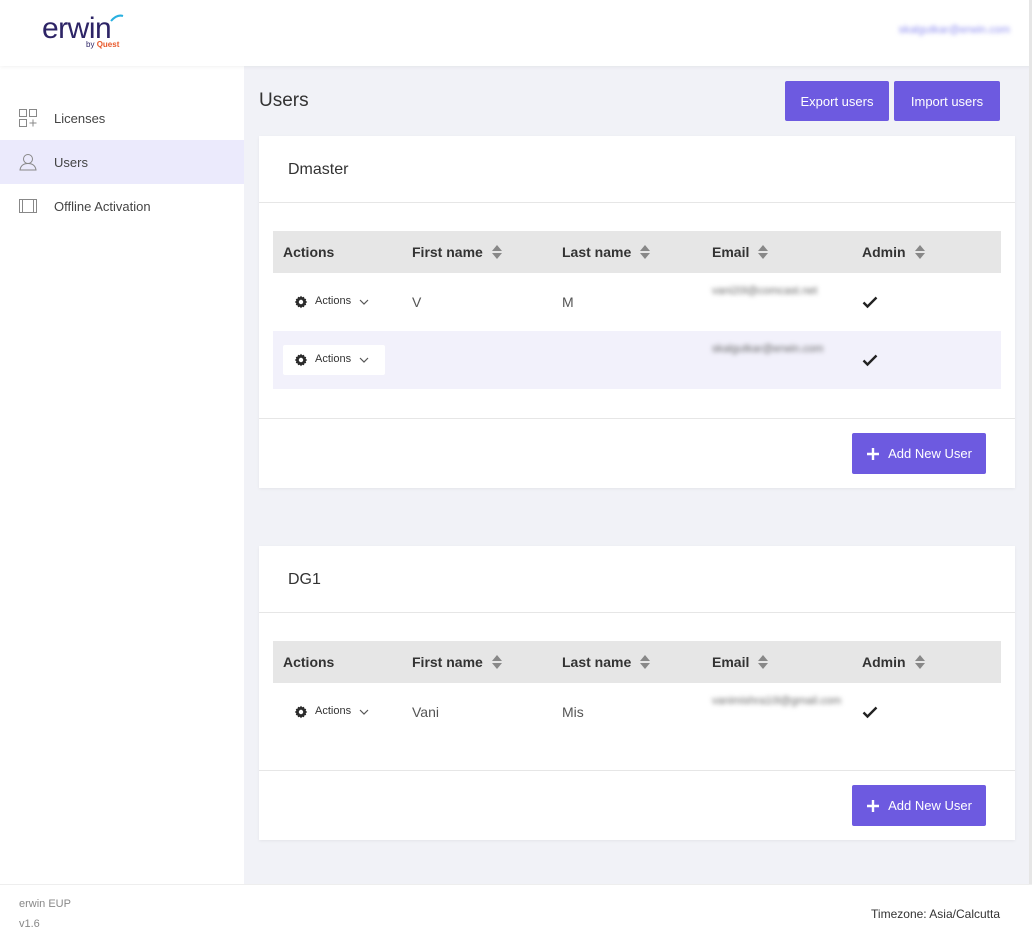 Image resolution: width=1032 pixels, height=936 pixels. I want to click on last-name-cell: M, so click(568, 302).